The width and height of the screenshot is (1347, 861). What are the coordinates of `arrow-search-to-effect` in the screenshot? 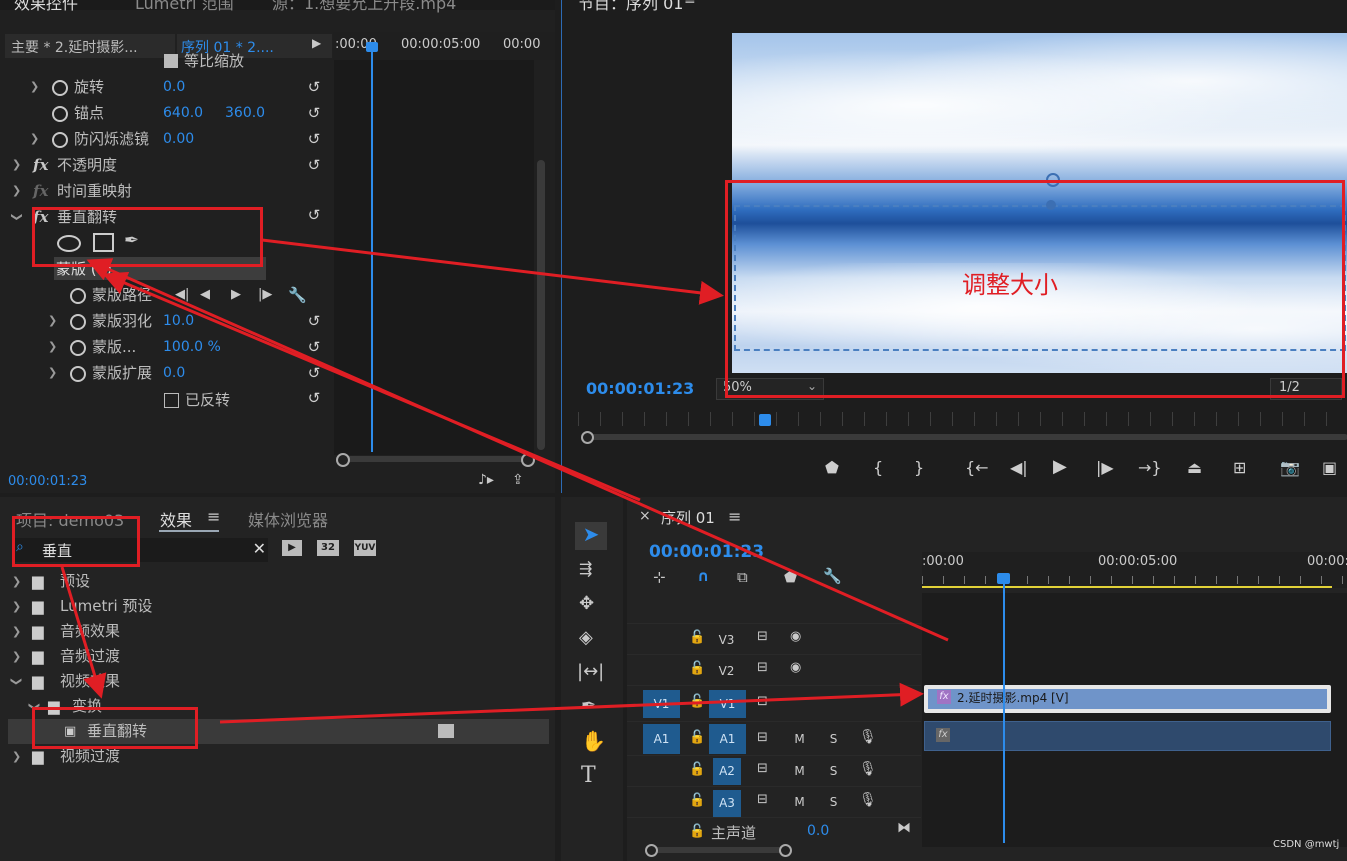 It's located at (83, 632).